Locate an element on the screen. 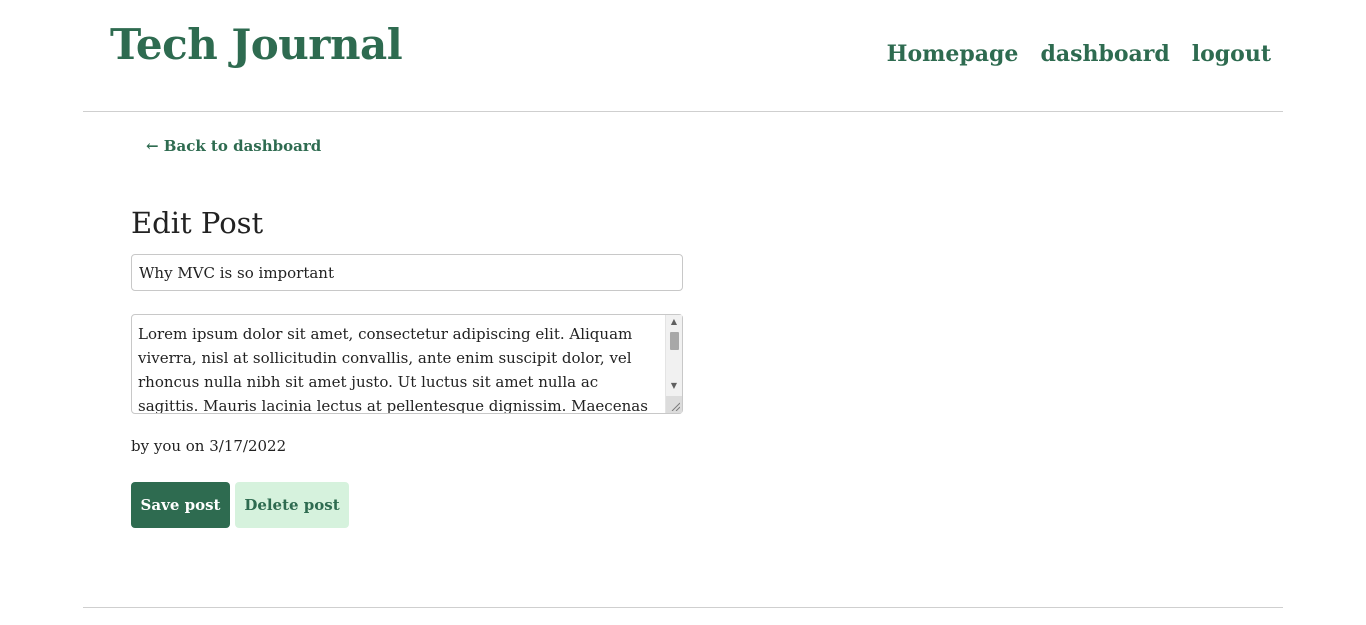 This screenshot has width=1366, height=625. top-nav: Homepage dashboard logout is located at coordinates (1079, 54).